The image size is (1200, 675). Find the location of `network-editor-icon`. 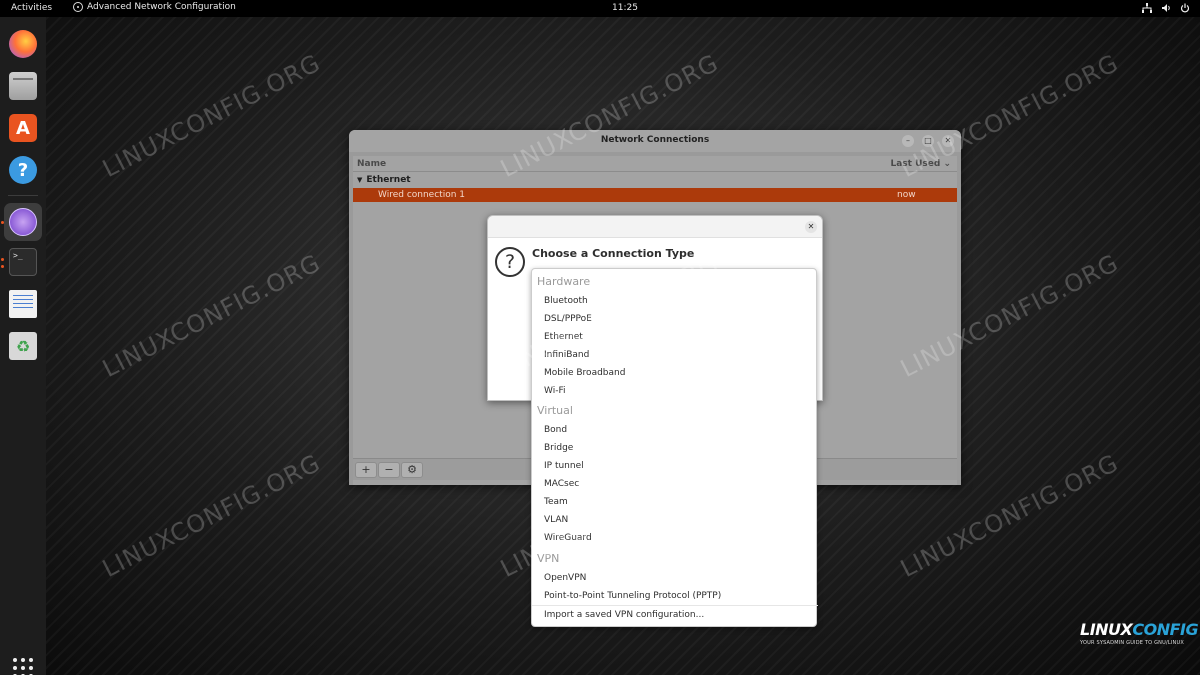

network-editor-icon is located at coordinates (23, 222).